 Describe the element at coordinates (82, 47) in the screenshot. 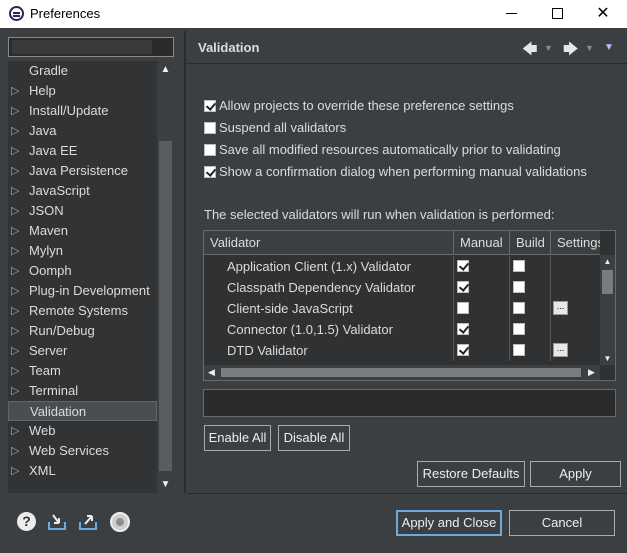

I see `filter-text` at that location.